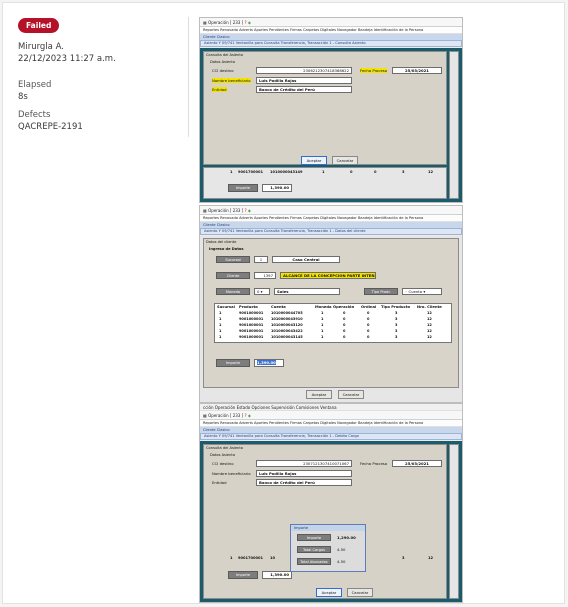 The image size is (568, 607). What do you see at coordinates (39, 25) in the screenshot?
I see `status-badge: Failed` at bounding box center [39, 25].